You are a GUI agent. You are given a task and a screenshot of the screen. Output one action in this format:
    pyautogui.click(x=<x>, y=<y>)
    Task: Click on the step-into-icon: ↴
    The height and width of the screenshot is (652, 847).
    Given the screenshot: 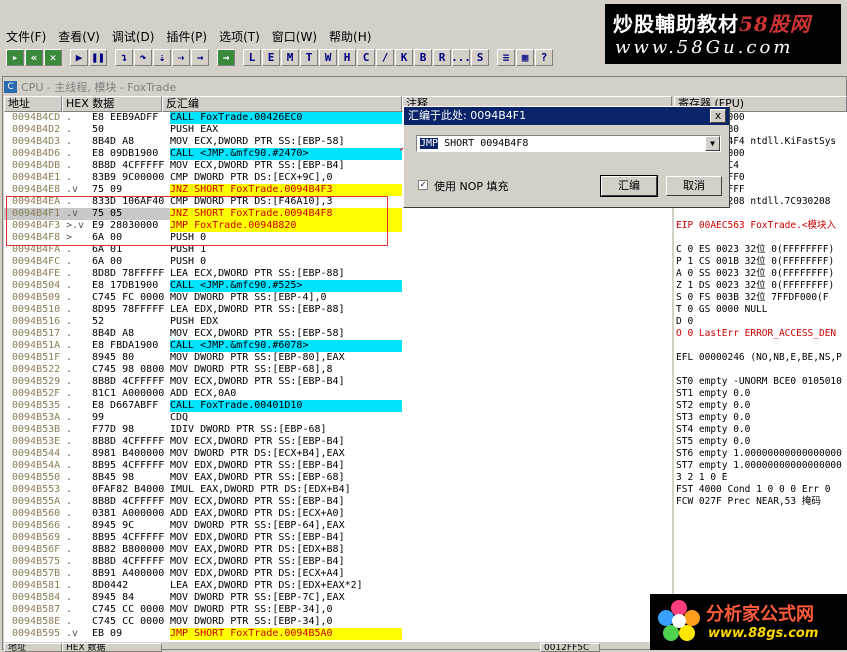 What is the action you would take?
    pyautogui.click(x=124, y=57)
    